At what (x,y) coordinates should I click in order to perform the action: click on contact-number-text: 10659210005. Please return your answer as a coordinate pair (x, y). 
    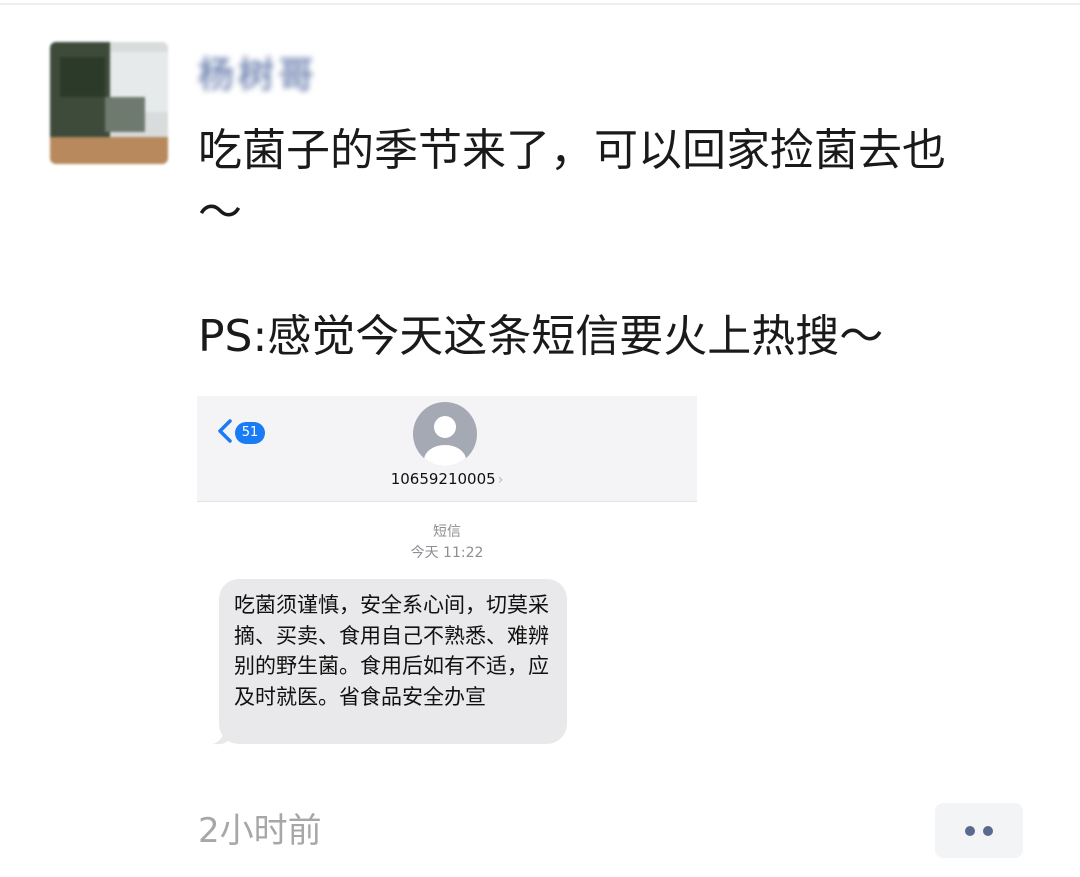
    Looking at the image, I should click on (443, 479).